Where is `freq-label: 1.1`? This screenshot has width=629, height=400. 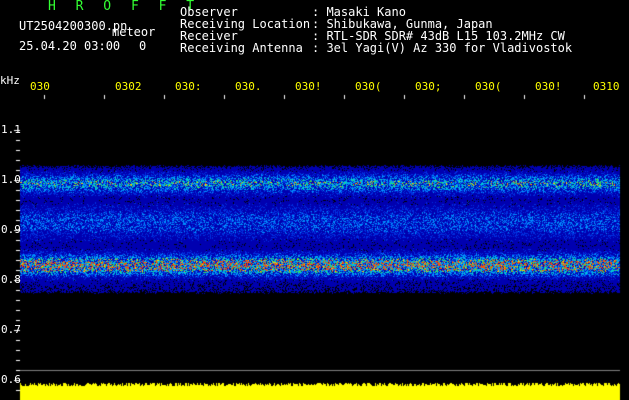 freq-label: 1.1 is located at coordinates (11, 129).